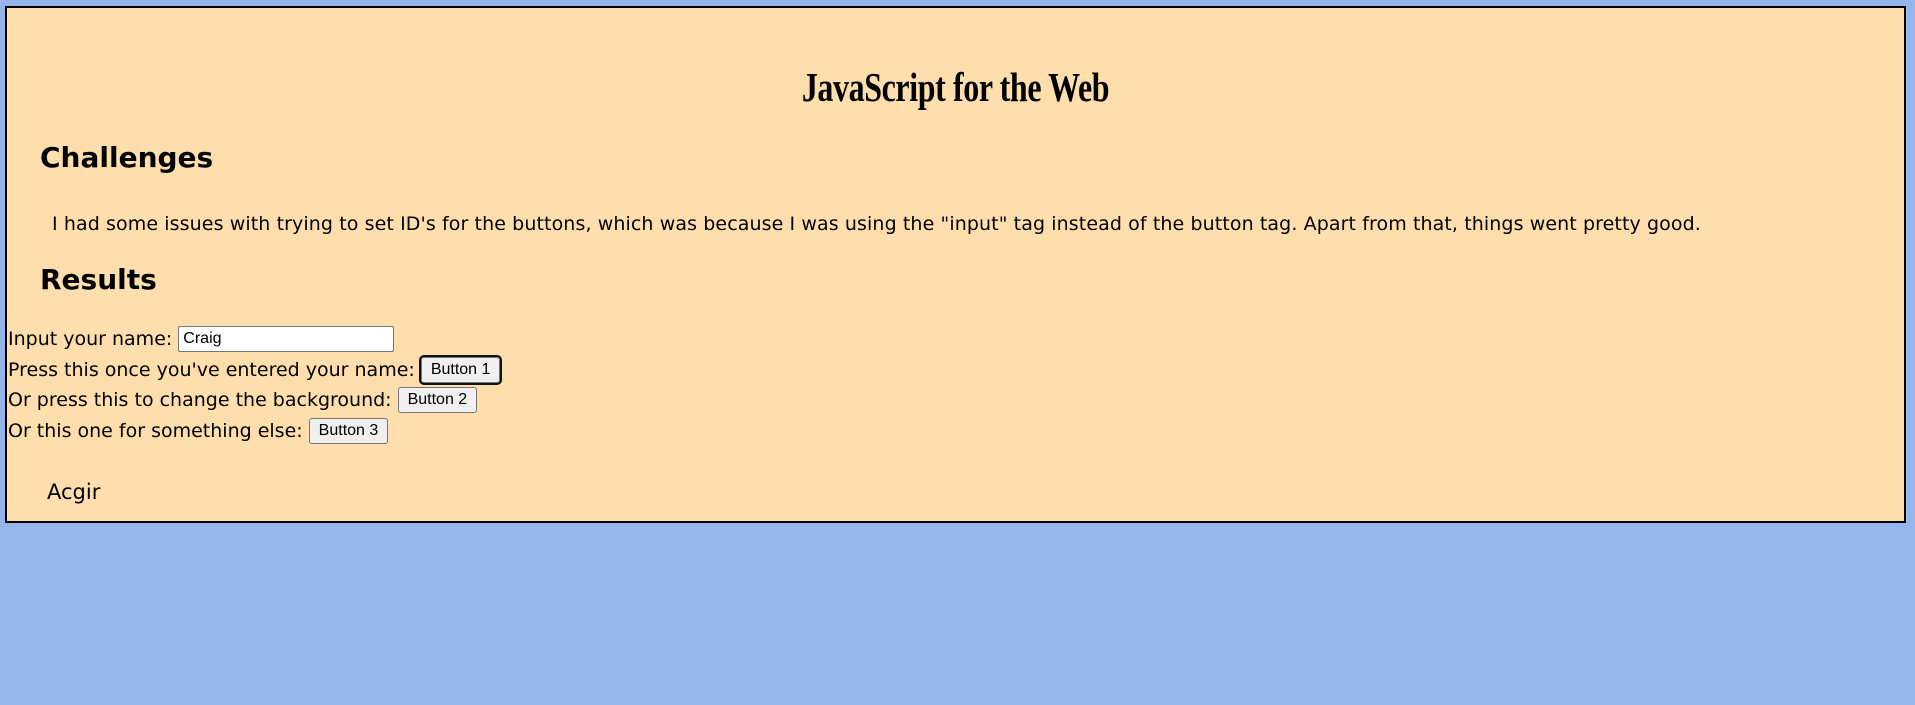 The width and height of the screenshot is (1915, 705). What do you see at coordinates (437, 400) in the screenshot?
I see `button-2: Button 2` at bounding box center [437, 400].